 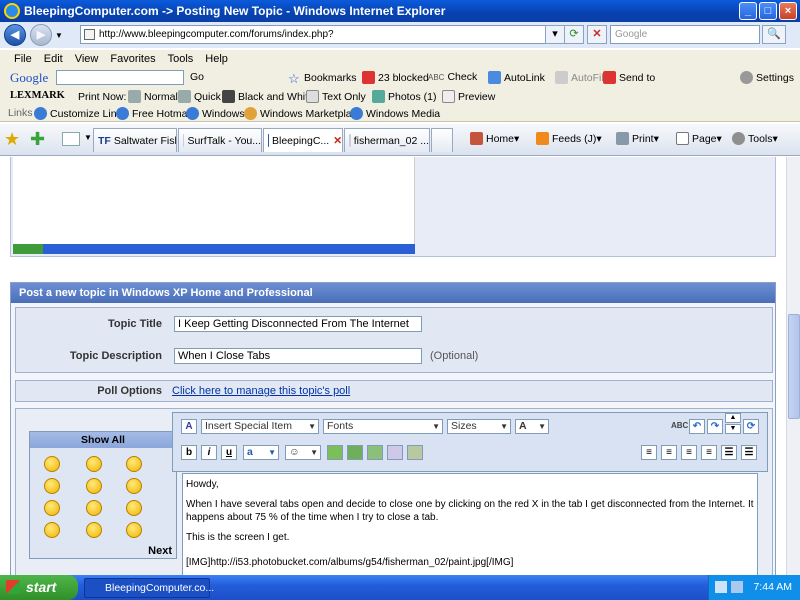 I want to click on google-go-button: Go, so click(x=197, y=77).